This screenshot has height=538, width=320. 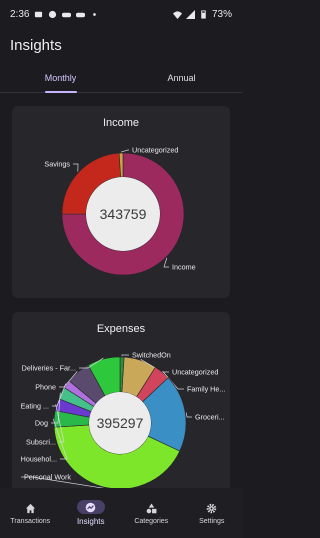 What do you see at coordinates (181, 78) in the screenshot?
I see `tab-annual: Annual` at bounding box center [181, 78].